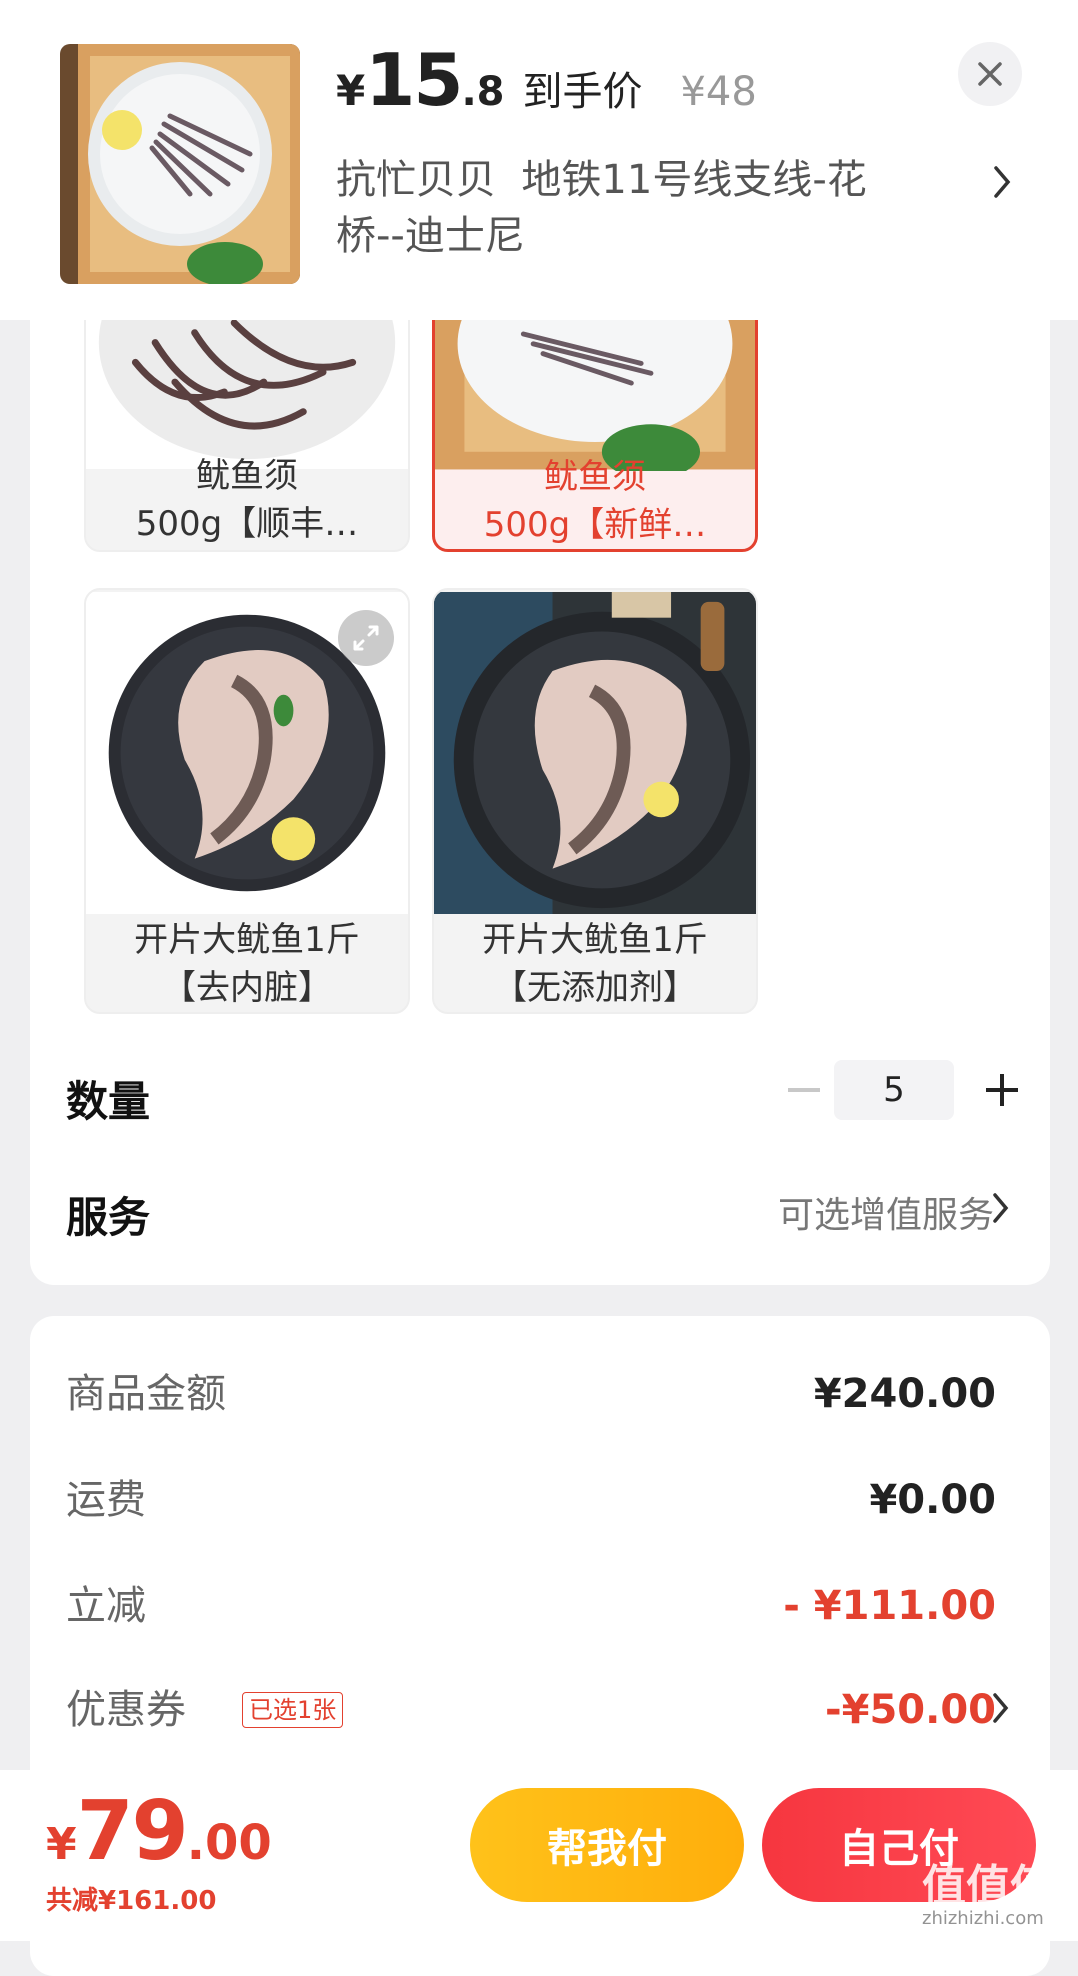  I want to click on quantity-label: 数量, so click(108, 1101).